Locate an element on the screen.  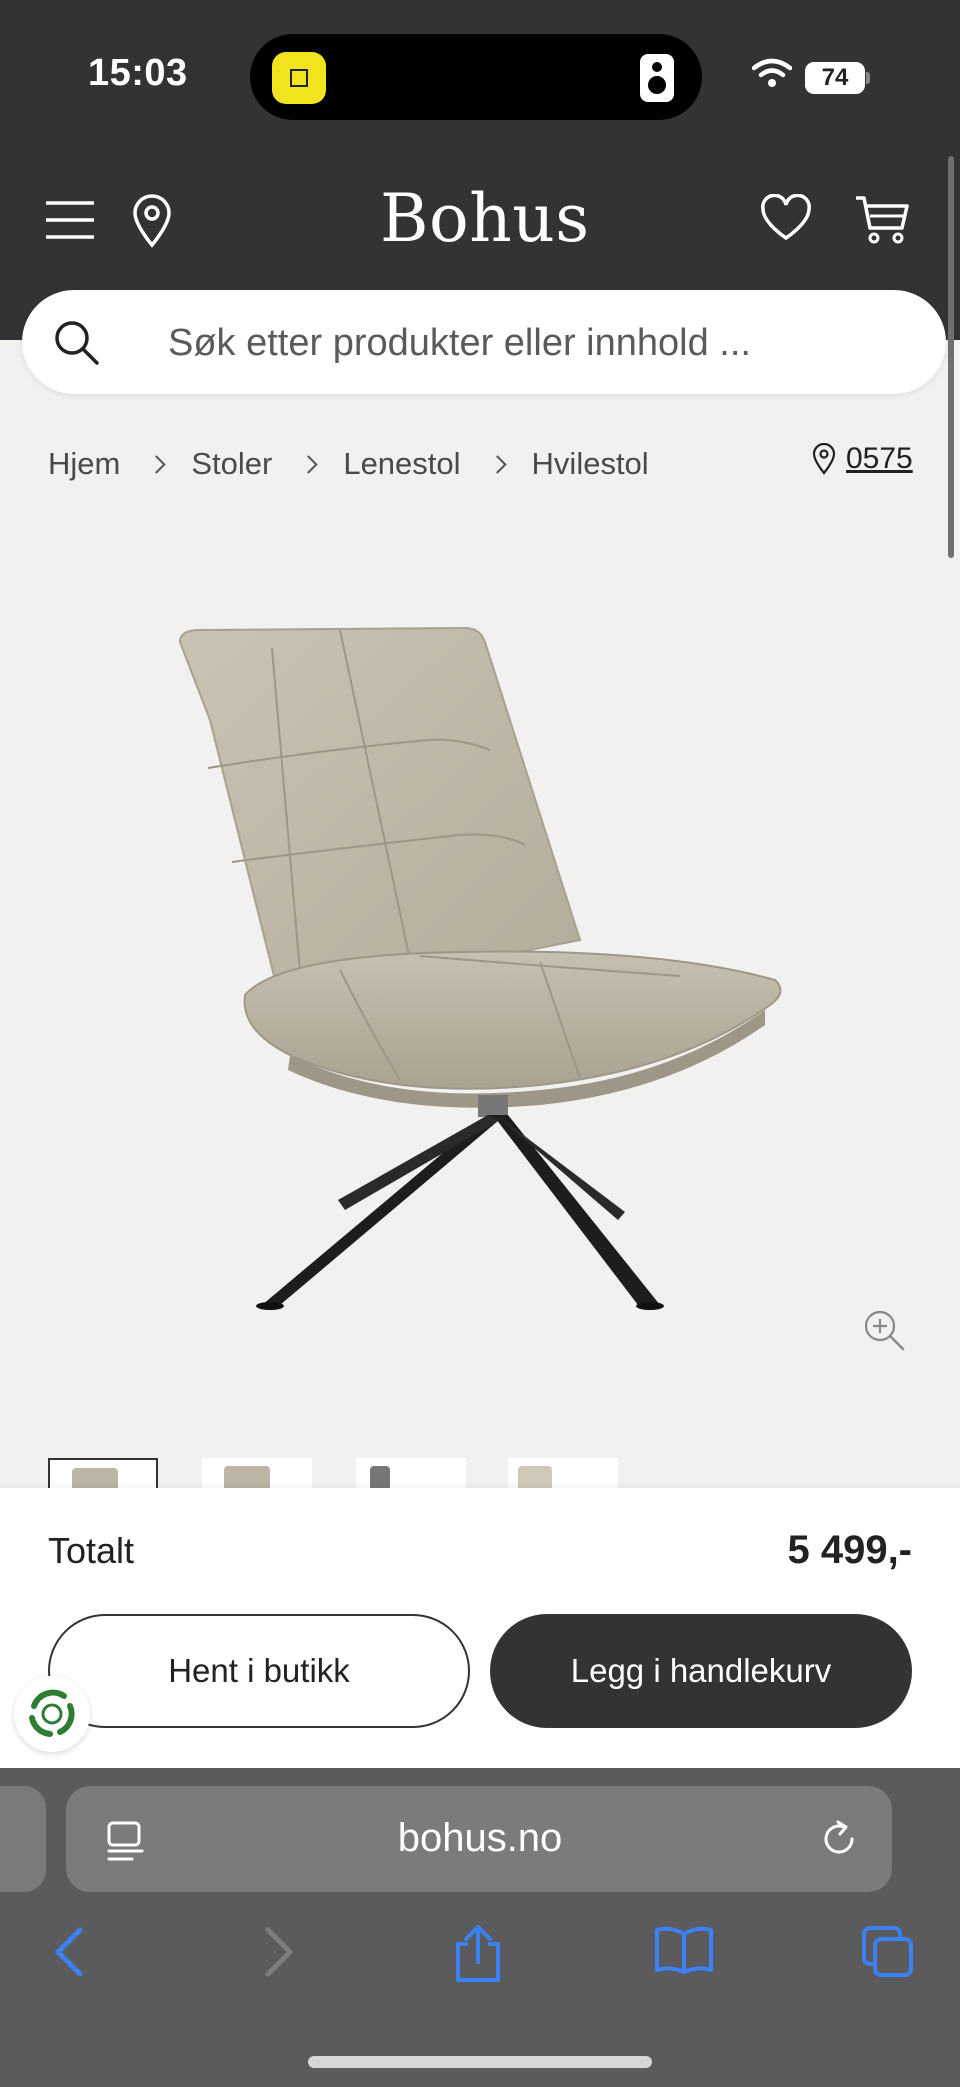
app-activity-icon is located at coordinates (299, 78).